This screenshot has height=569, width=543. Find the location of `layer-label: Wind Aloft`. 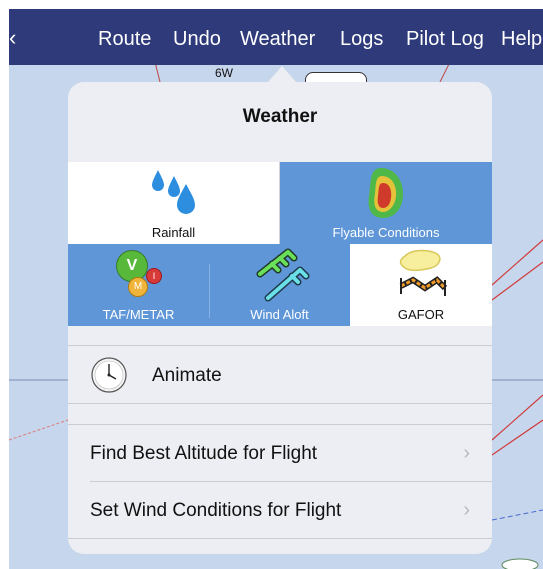

layer-label: Wind Aloft is located at coordinates (279, 314).